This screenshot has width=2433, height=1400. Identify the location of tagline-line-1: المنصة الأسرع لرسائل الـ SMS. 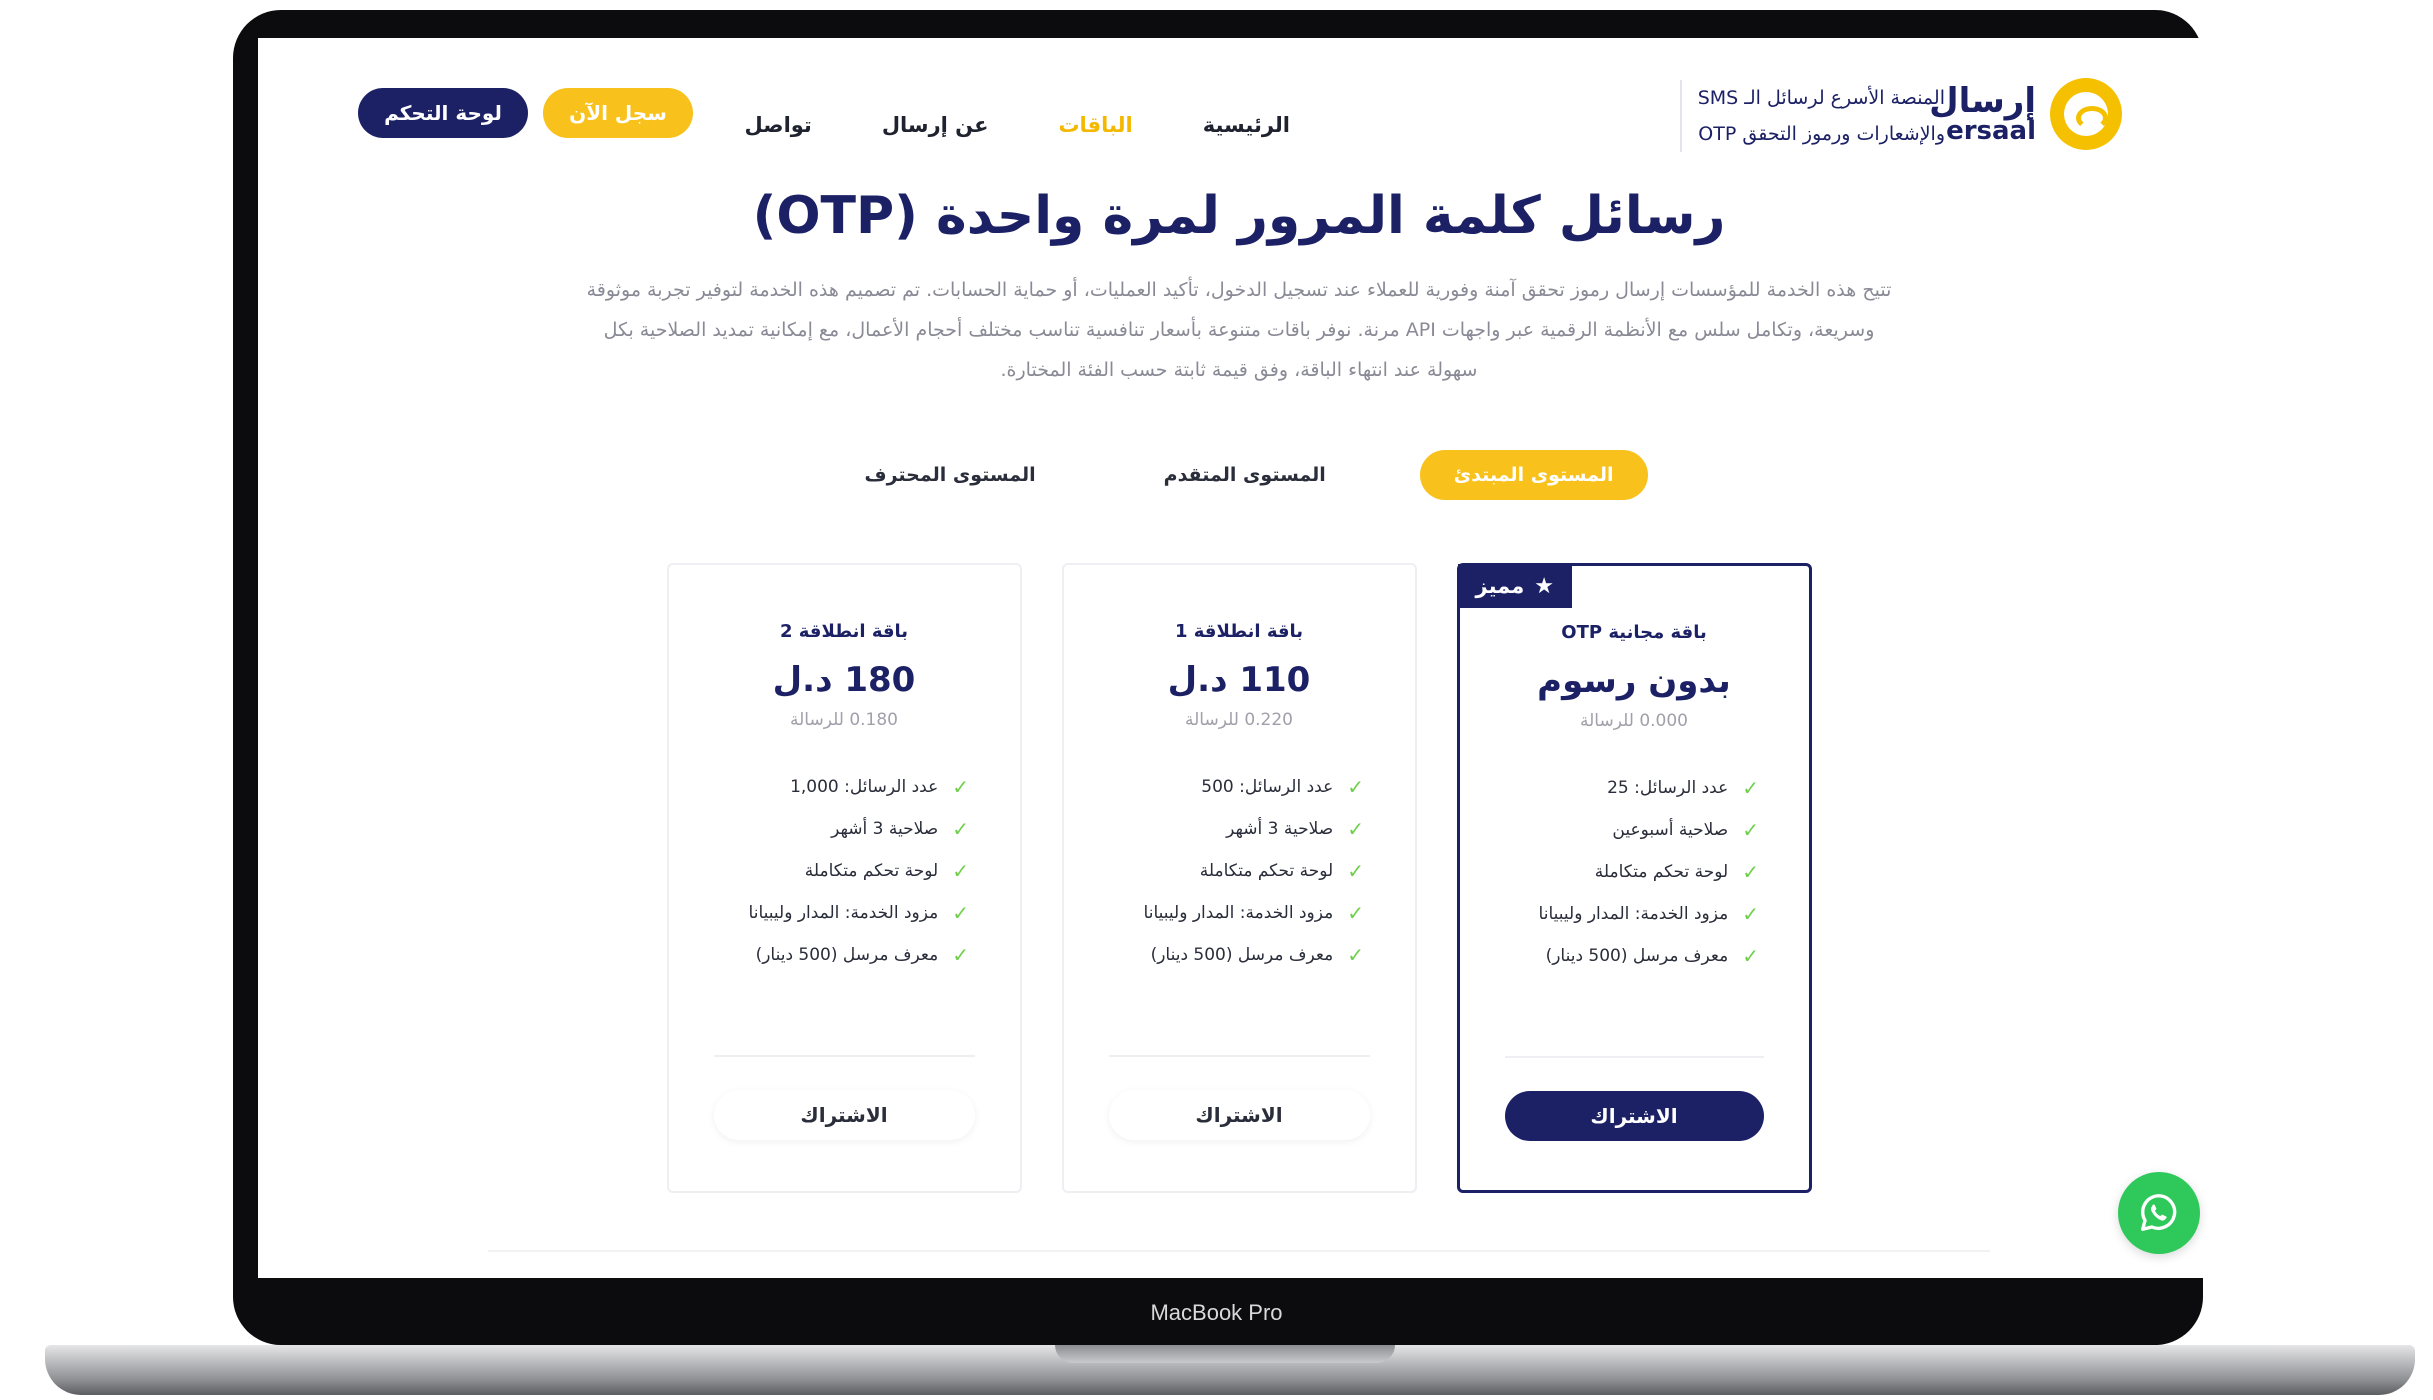
(1821, 98).